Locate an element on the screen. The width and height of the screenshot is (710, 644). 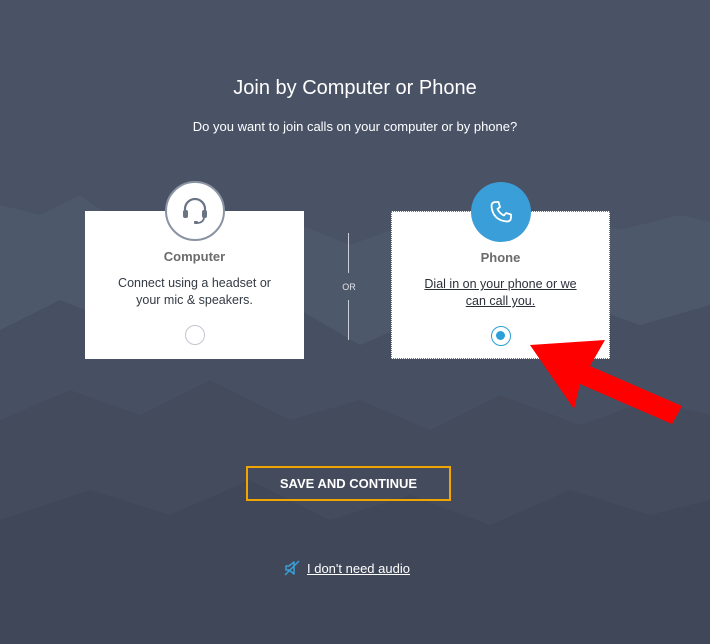
computer-radio is located at coordinates (194, 335).